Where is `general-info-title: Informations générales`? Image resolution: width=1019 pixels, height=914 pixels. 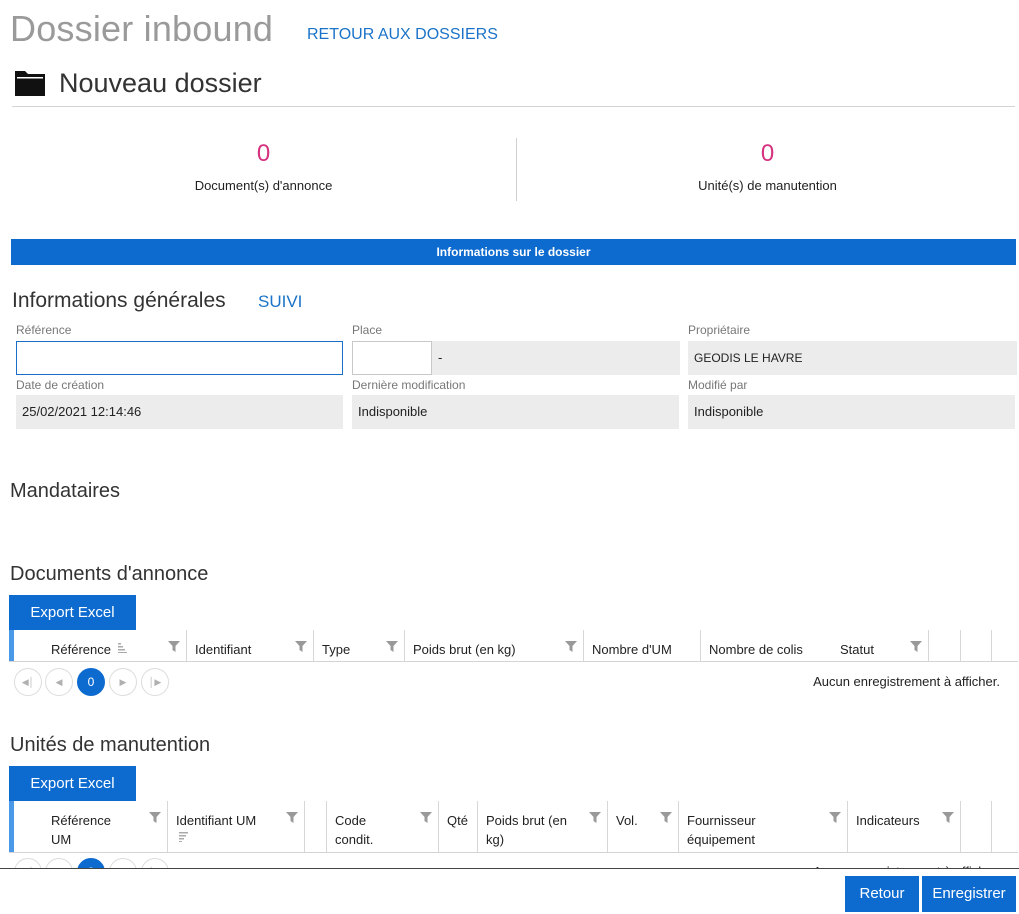
general-info-title: Informations générales is located at coordinates (119, 300).